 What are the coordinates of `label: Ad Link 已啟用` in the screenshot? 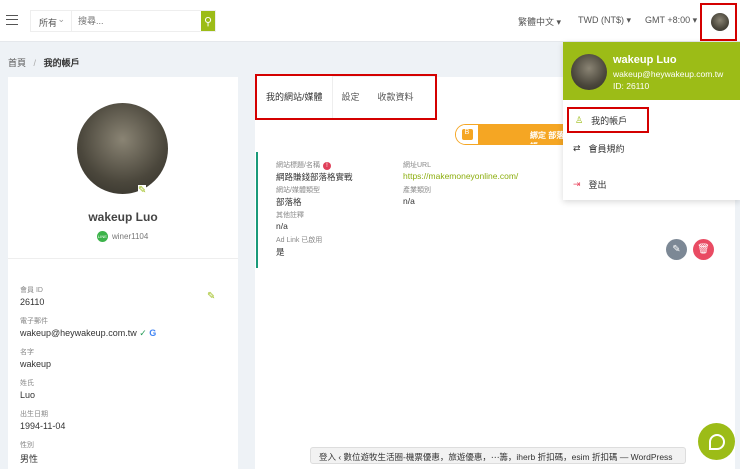 It's located at (299, 240).